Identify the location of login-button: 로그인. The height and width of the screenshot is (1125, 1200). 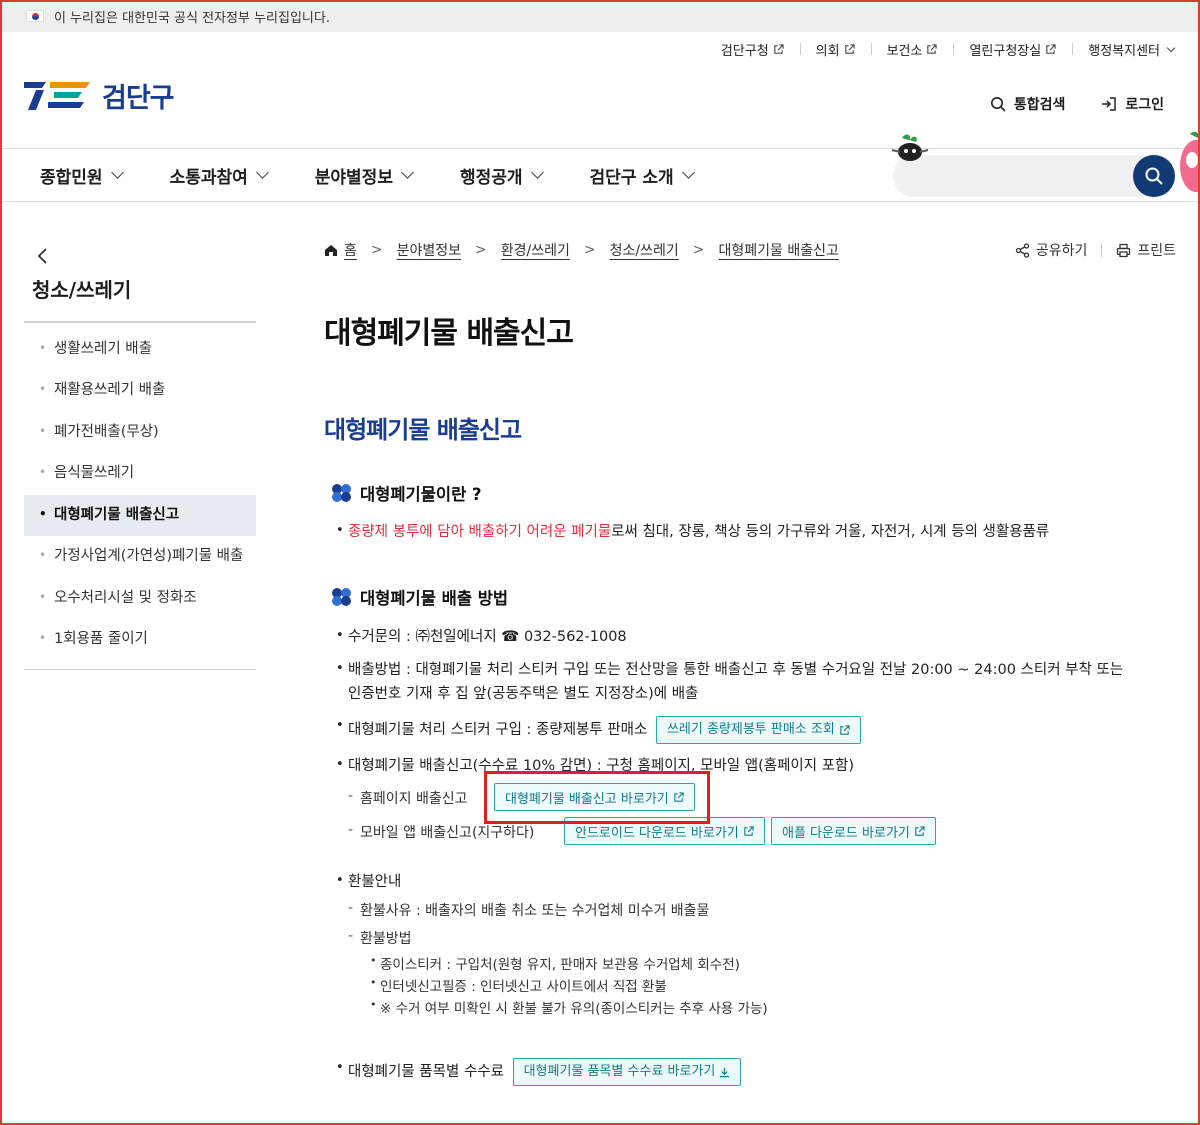
(1132, 104).